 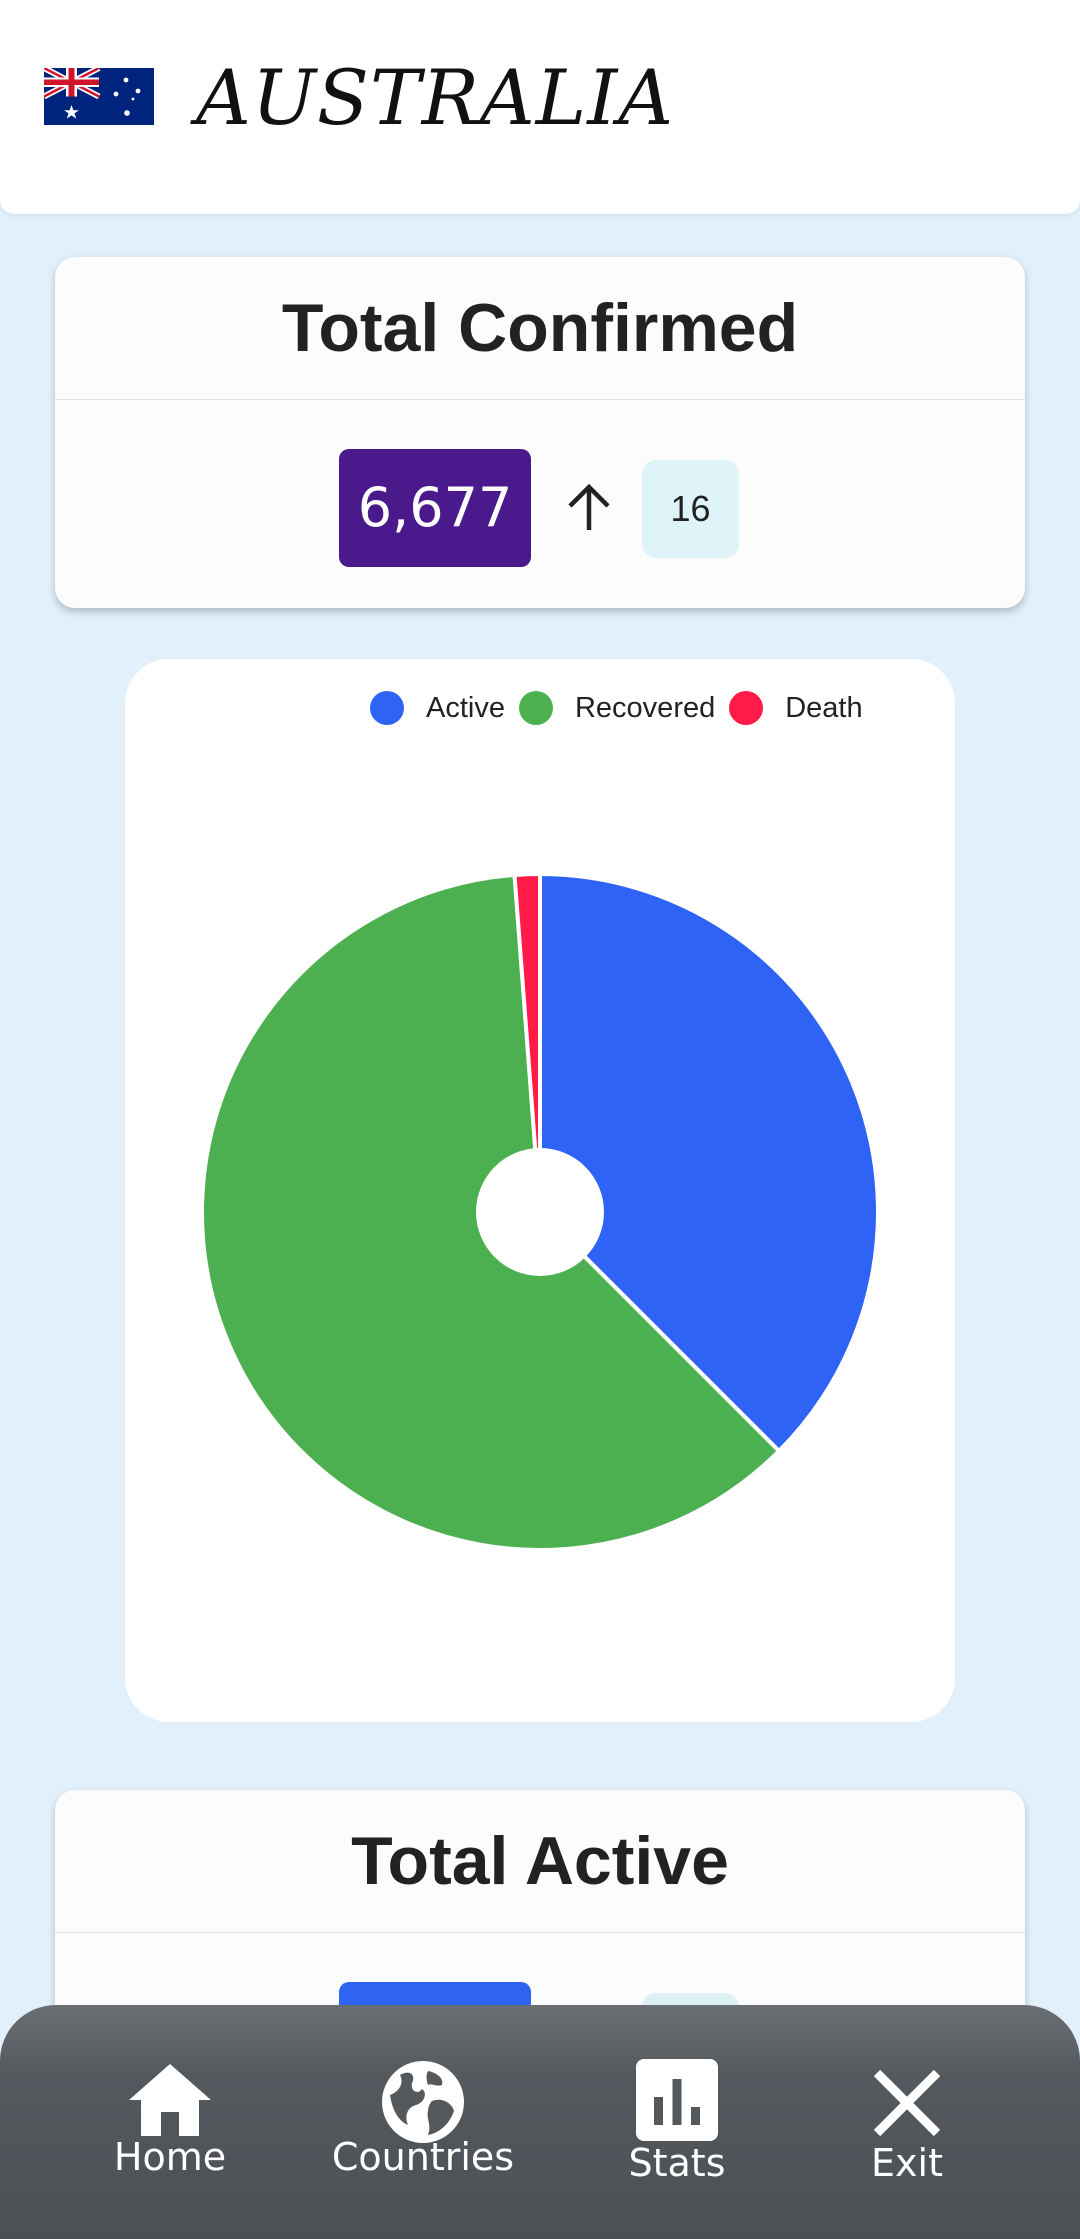 What do you see at coordinates (589, 506) in the screenshot?
I see `arrow-up-icon` at bounding box center [589, 506].